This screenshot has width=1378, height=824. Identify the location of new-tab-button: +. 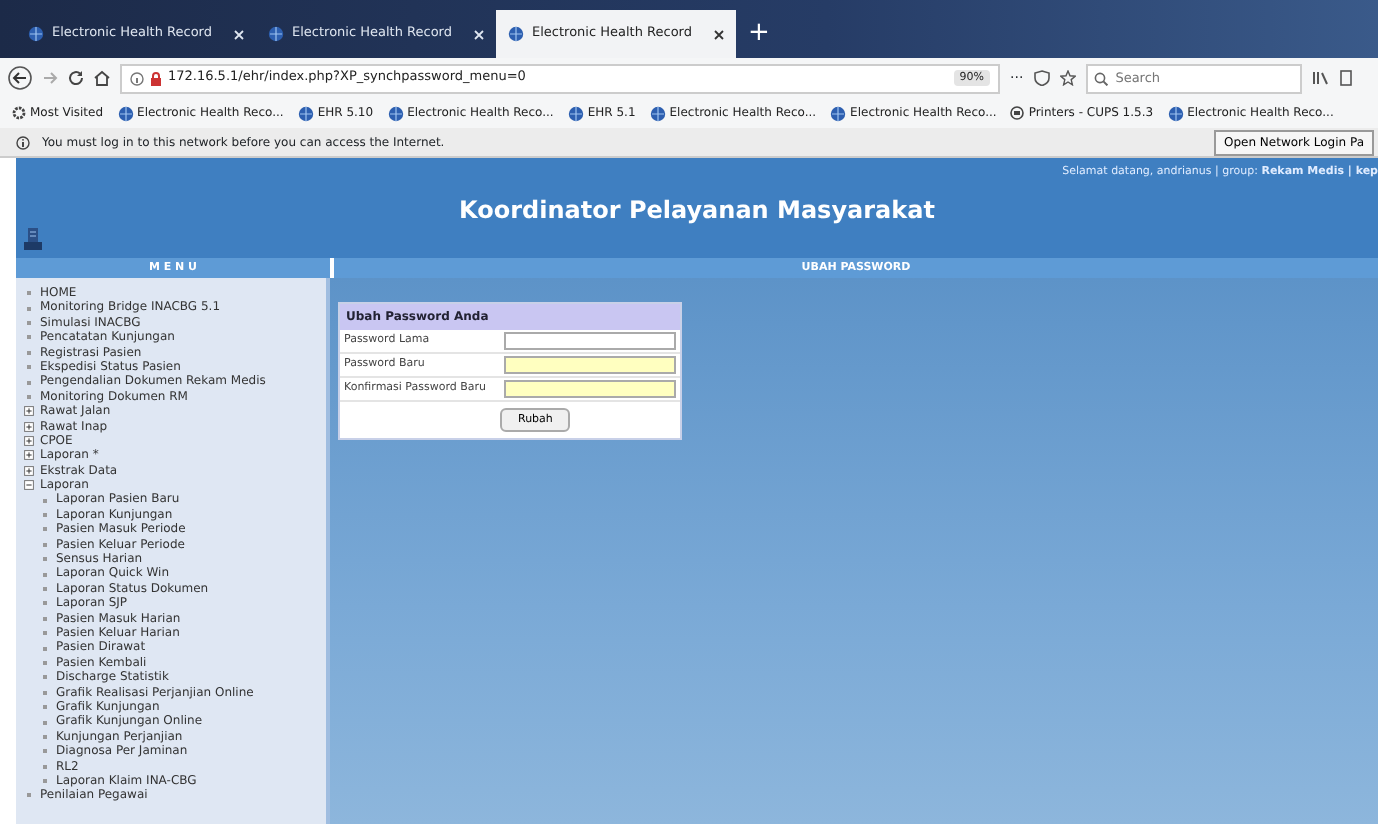
(759, 34).